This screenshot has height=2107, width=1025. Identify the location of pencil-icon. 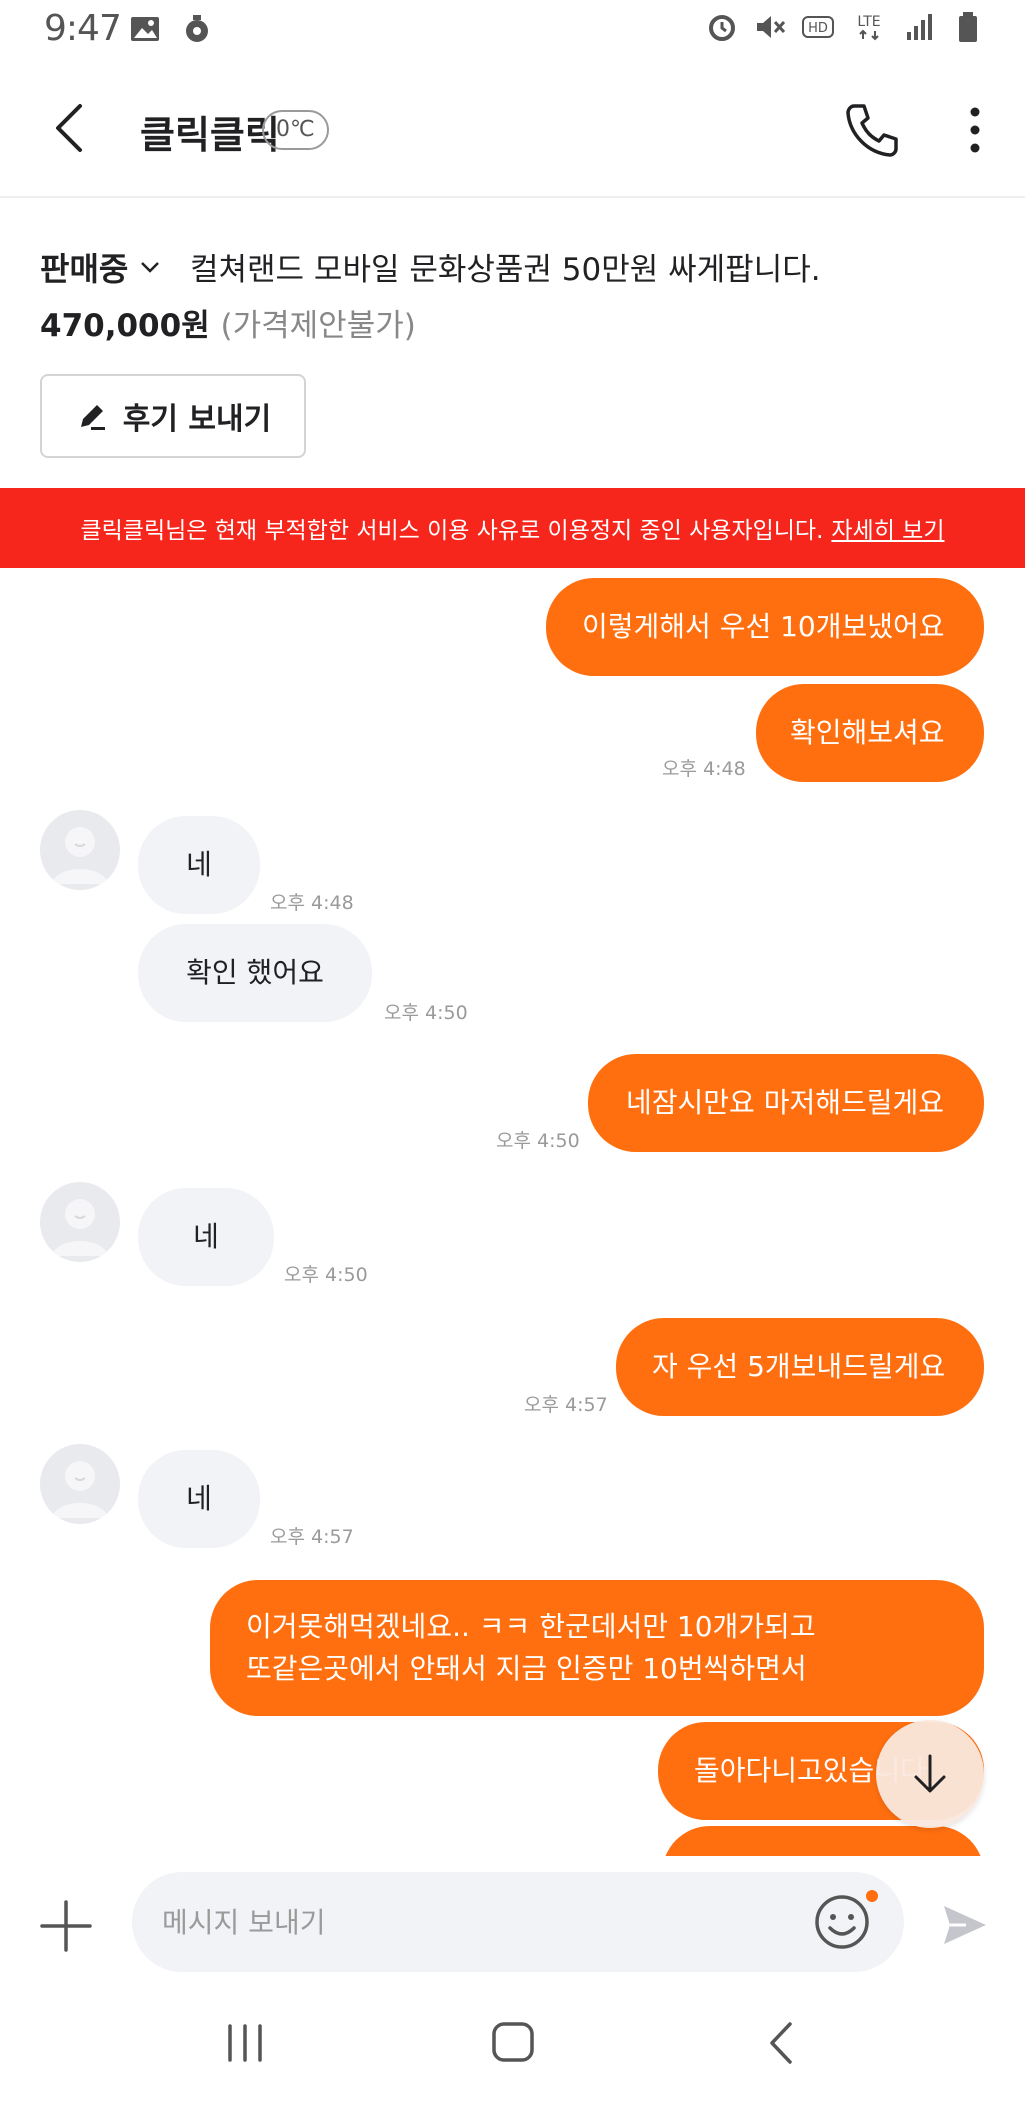
(92, 417).